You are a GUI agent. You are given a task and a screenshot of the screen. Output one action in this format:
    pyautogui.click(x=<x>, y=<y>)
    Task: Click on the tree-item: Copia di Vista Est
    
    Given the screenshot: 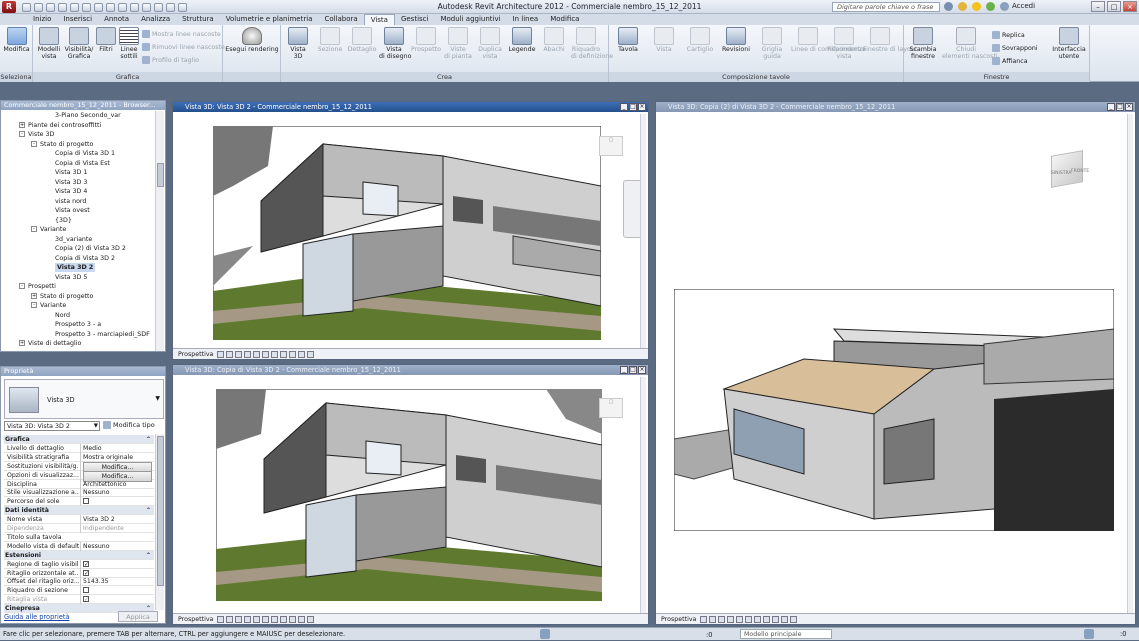 What is the action you would take?
    pyautogui.click(x=82, y=163)
    